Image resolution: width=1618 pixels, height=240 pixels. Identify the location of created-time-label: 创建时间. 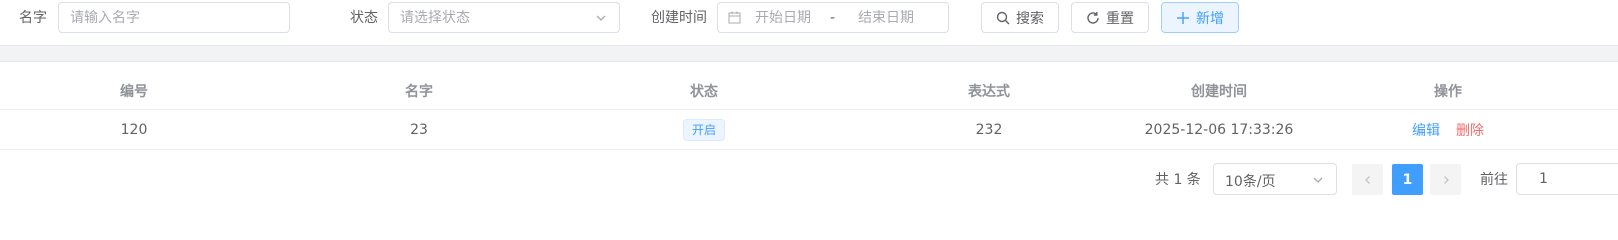
(679, 18).